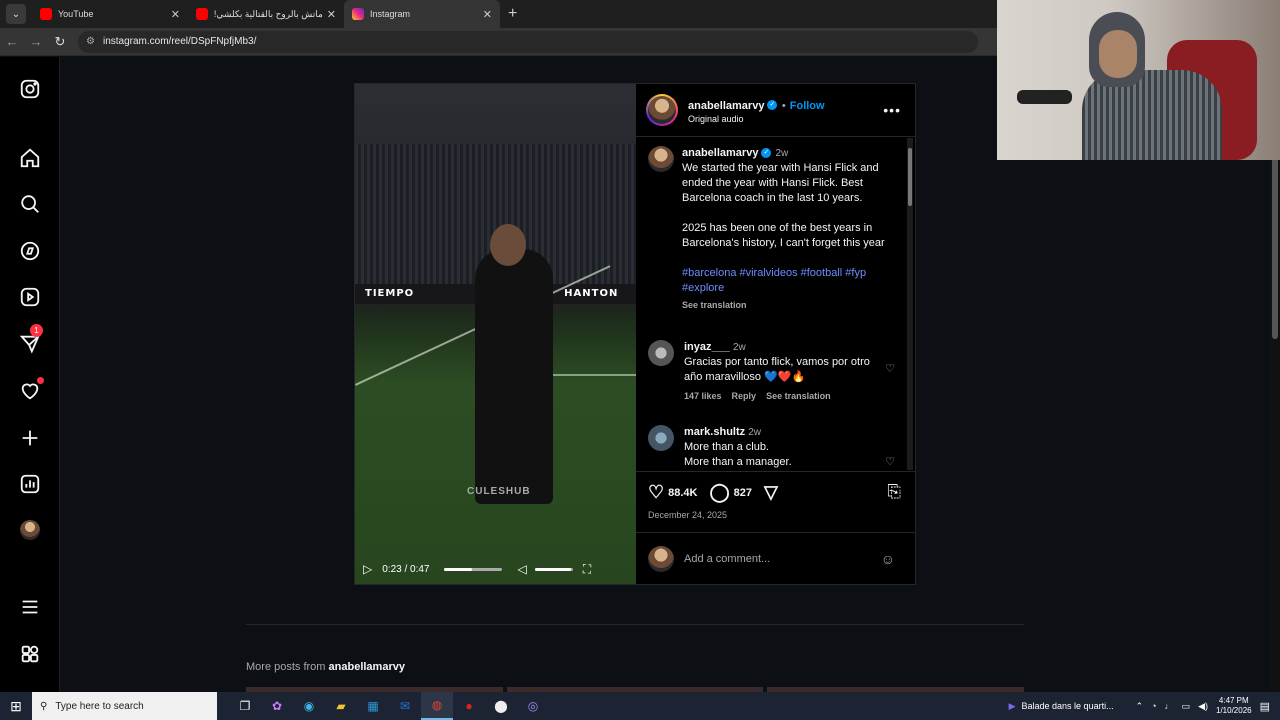 The width and height of the screenshot is (1280, 720). I want to click on app-icon-purple: ◎, so click(533, 706).